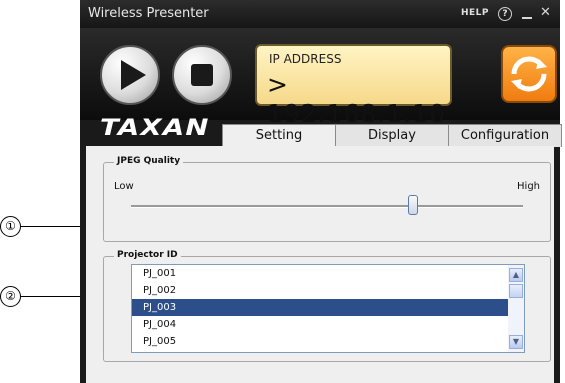 This screenshot has height=383, width=565. I want to click on list-scrollbar: ▲ ▼, so click(516, 308).